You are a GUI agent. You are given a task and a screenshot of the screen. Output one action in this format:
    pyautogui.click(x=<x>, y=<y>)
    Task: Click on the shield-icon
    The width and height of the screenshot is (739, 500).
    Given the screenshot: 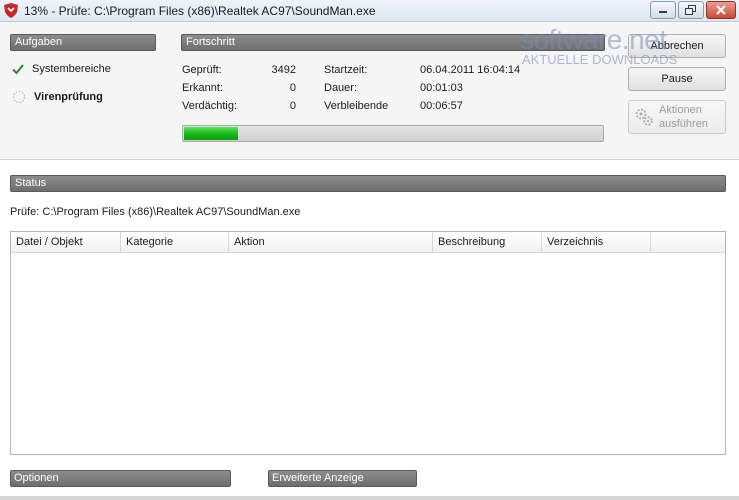 What is the action you would take?
    pyautogui.click(x=11, y=10)
    